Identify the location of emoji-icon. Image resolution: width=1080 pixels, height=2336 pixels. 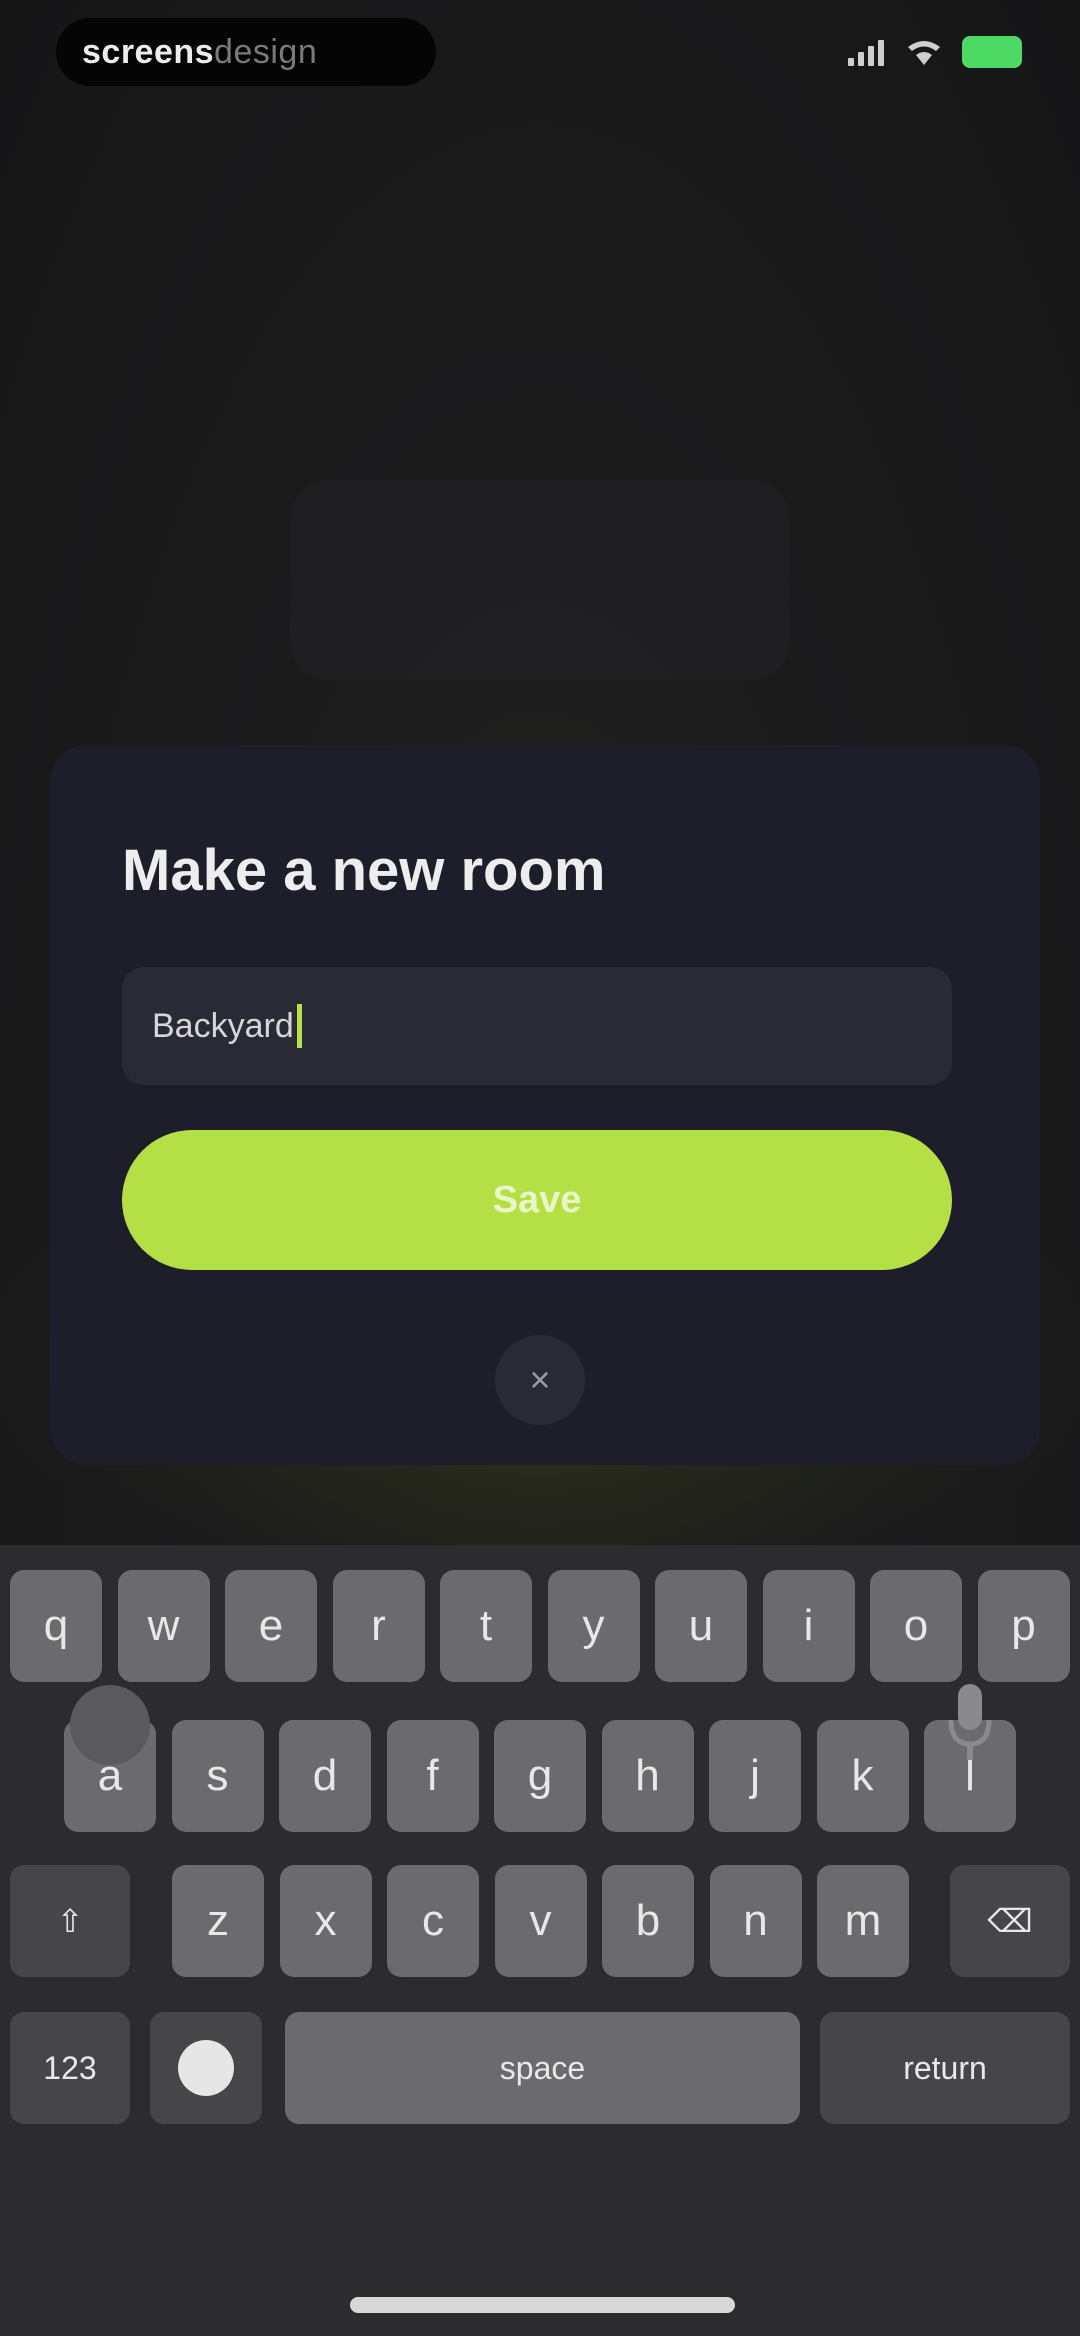
(206, 2068).